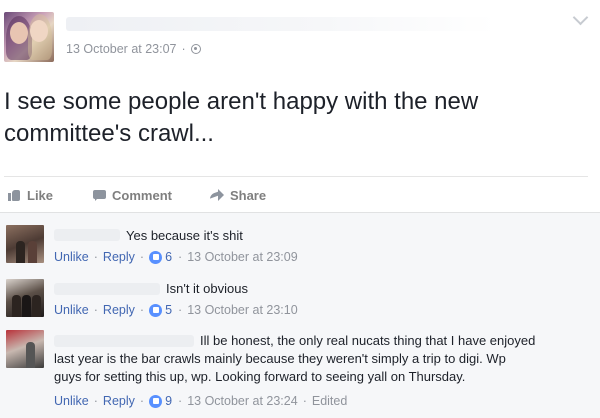  I want to click on author-avatar, so click(29, 37).